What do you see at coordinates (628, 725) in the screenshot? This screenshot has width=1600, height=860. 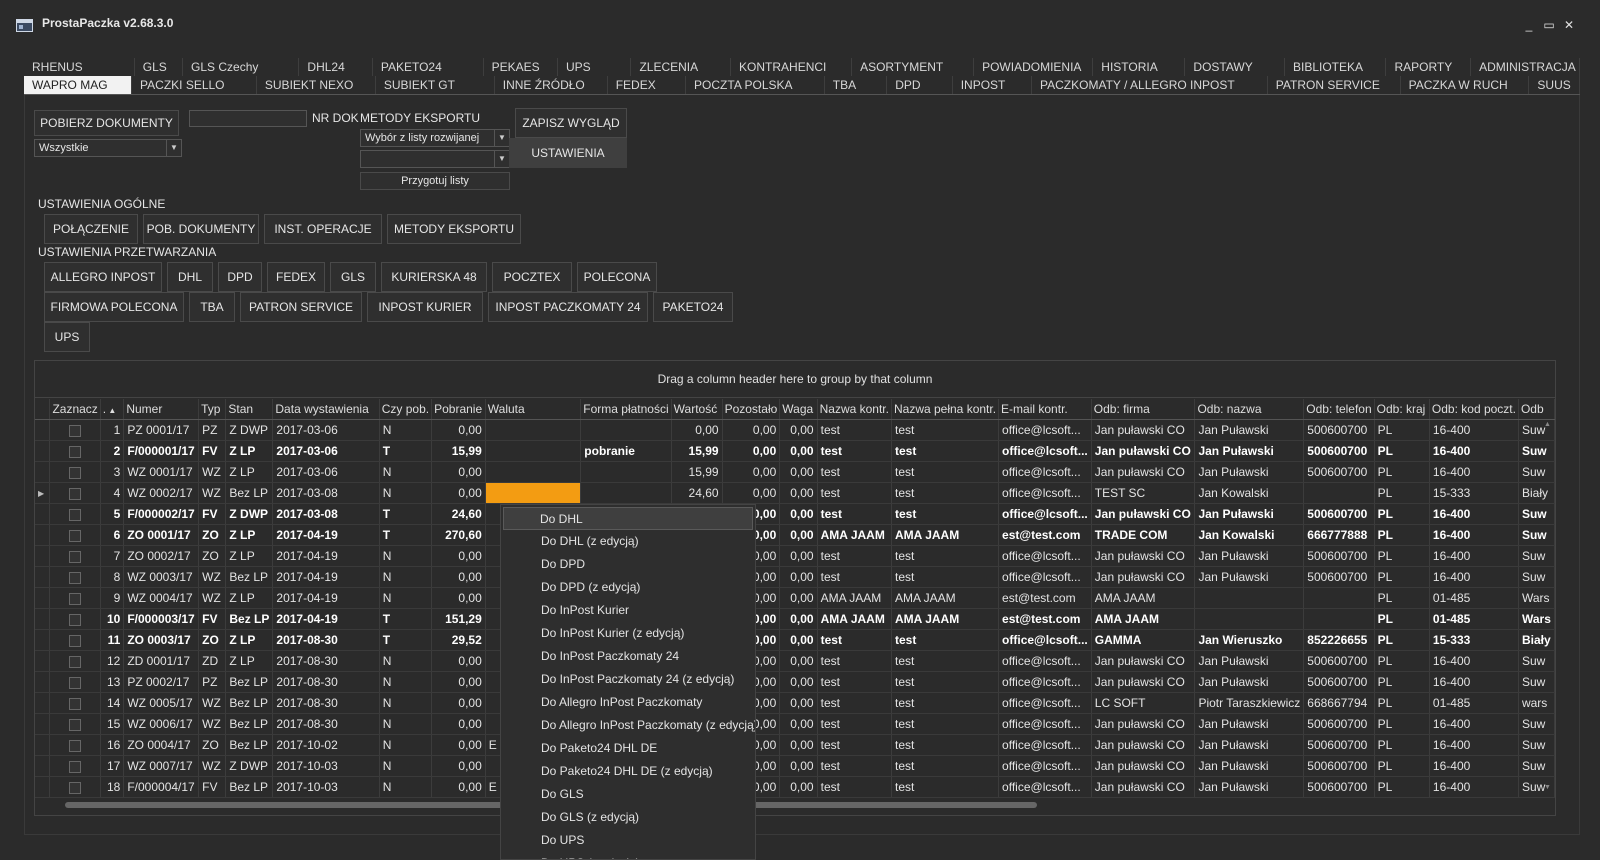 I see `menu-item-do-allegro-inpost-paczkomaty-z-edycja: Do Allegro InPost Paczkomaty (z edycją)` at bounding box center [628, 725].